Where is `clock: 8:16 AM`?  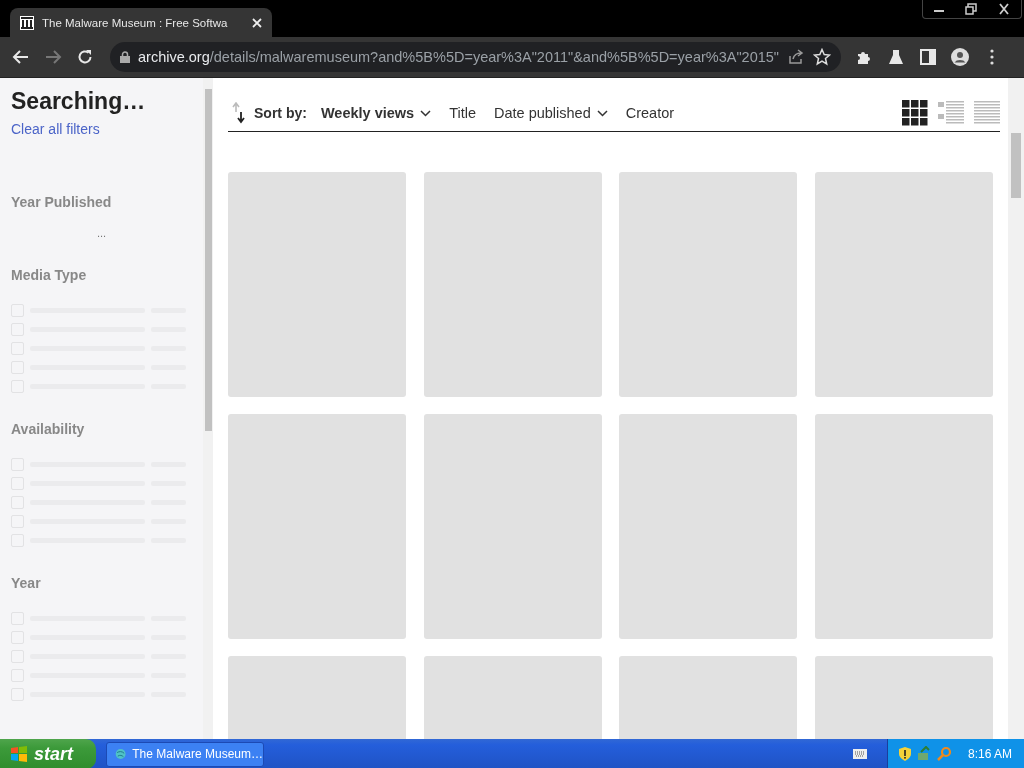 clock: 8:16 AM is located at coordinates (989, 754).